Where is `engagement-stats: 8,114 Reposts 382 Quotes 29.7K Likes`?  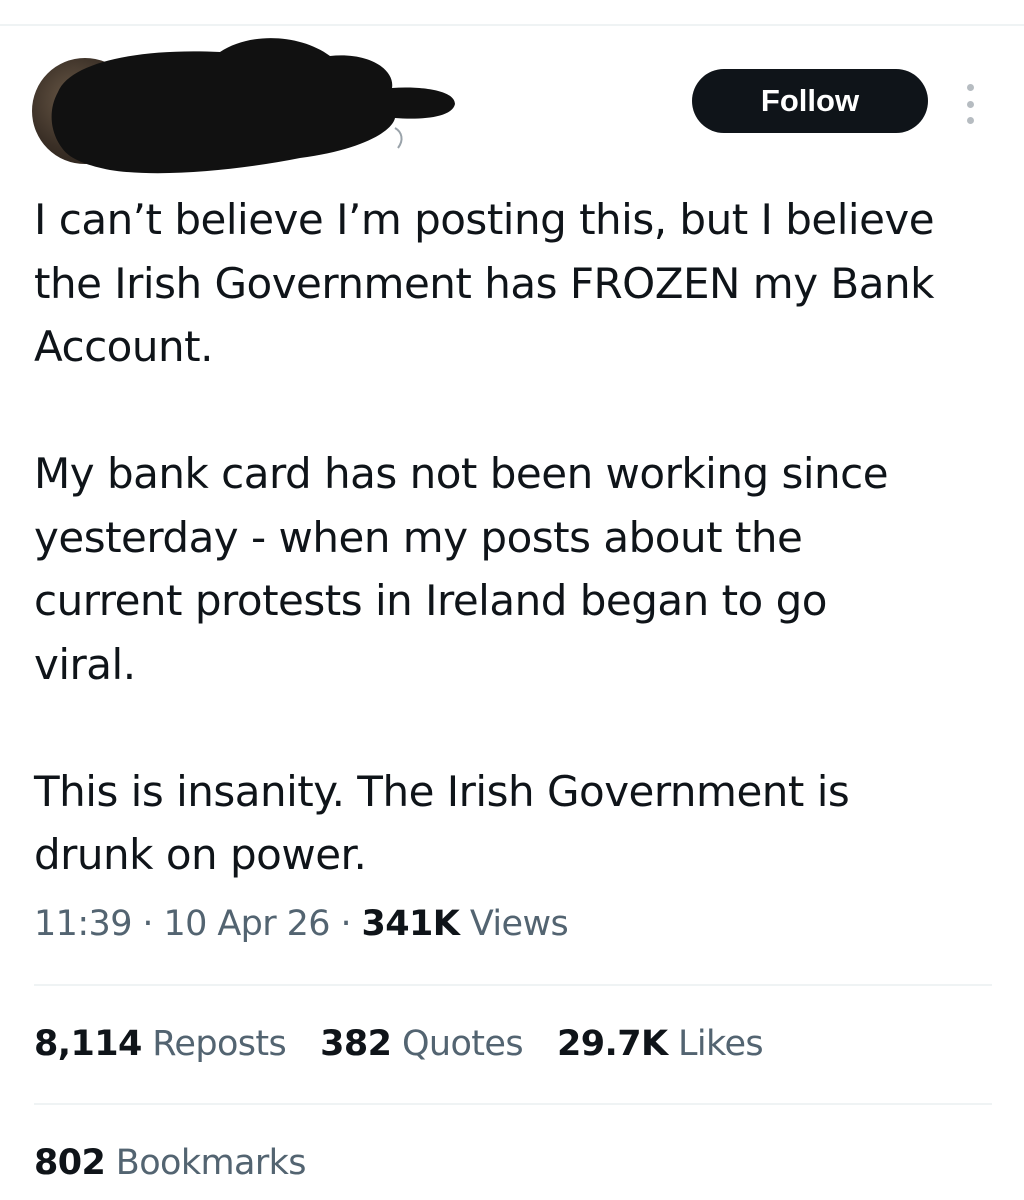
engagement-stats: 8,114 Reposts 382 Quotes 29.7K Likes is located at coordinates (415, 1044).